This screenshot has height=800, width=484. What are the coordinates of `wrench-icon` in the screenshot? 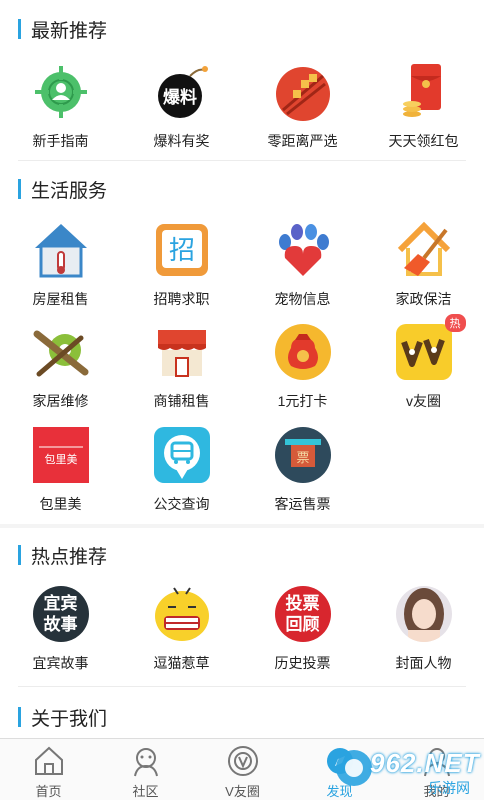 It's located at (61, 352).